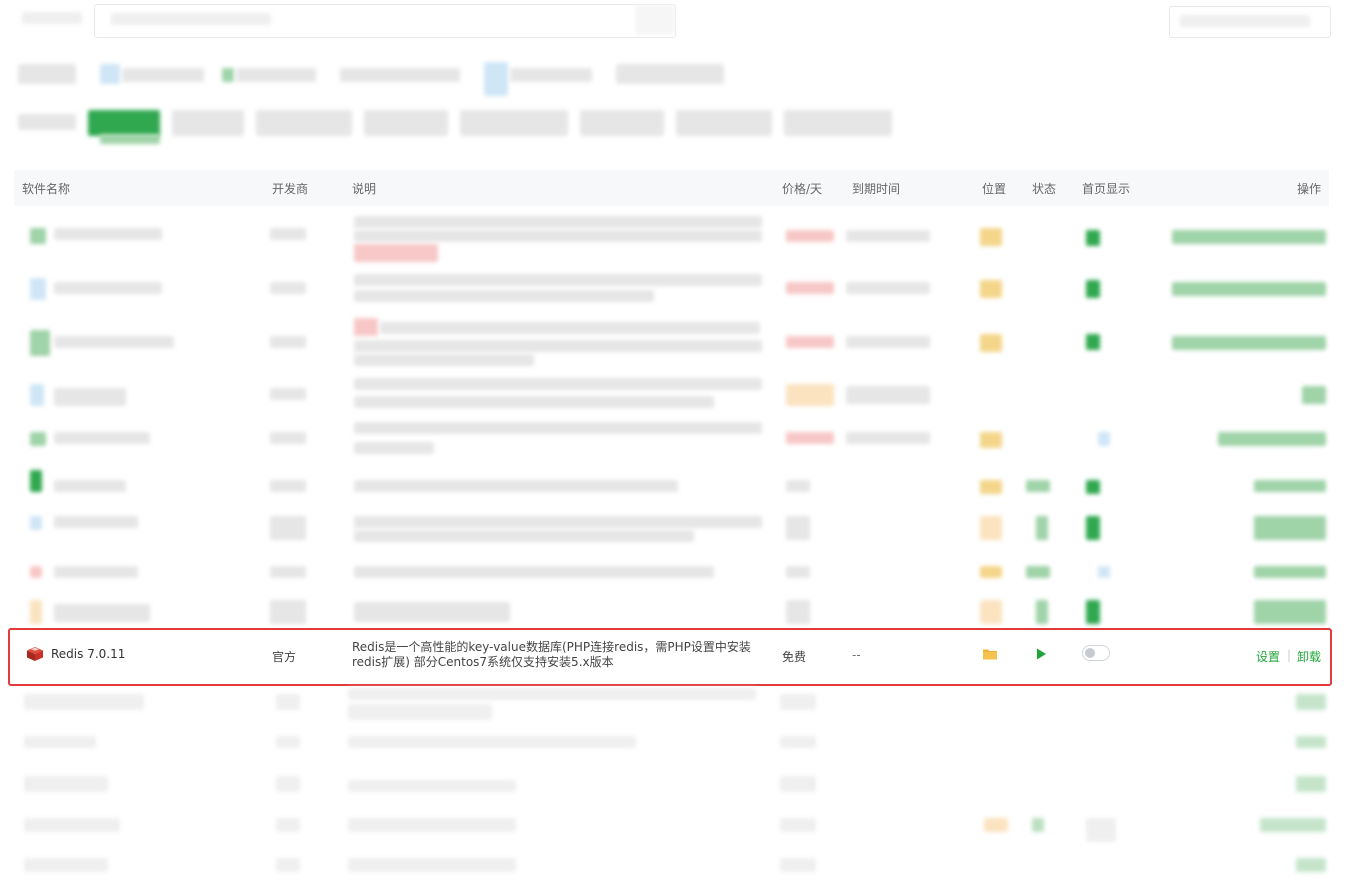 Image resolution: width=1346 pixels, height=895 pixels. What do you see at coordinates (1309, 656) in the screenshot?
I see `uninstall-button: 卸载` at bounding box center [1309, 656].